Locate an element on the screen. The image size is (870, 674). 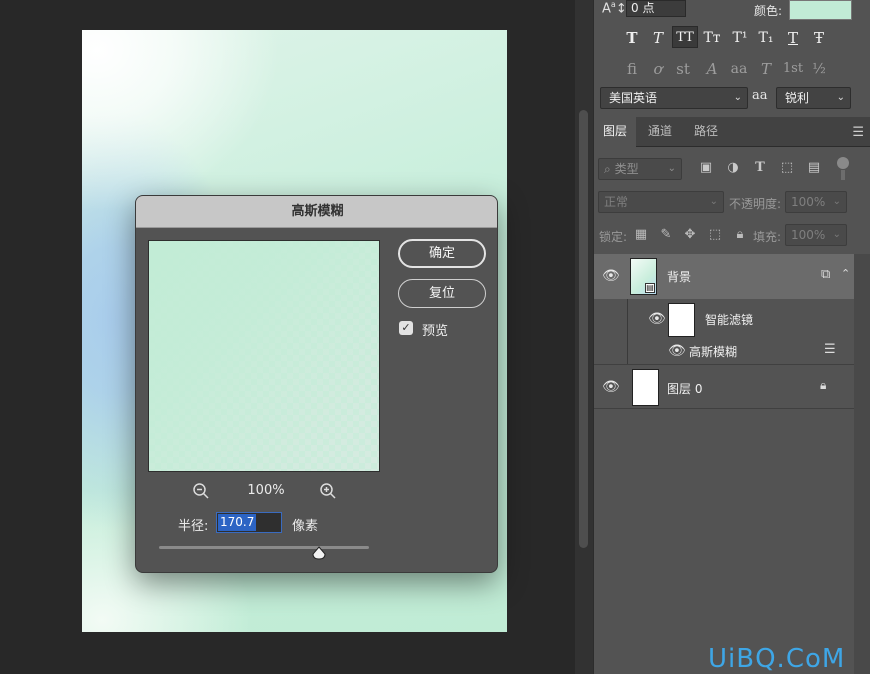
antialias-select: 锐利 ⌄ is located at coordinates (813, 98).